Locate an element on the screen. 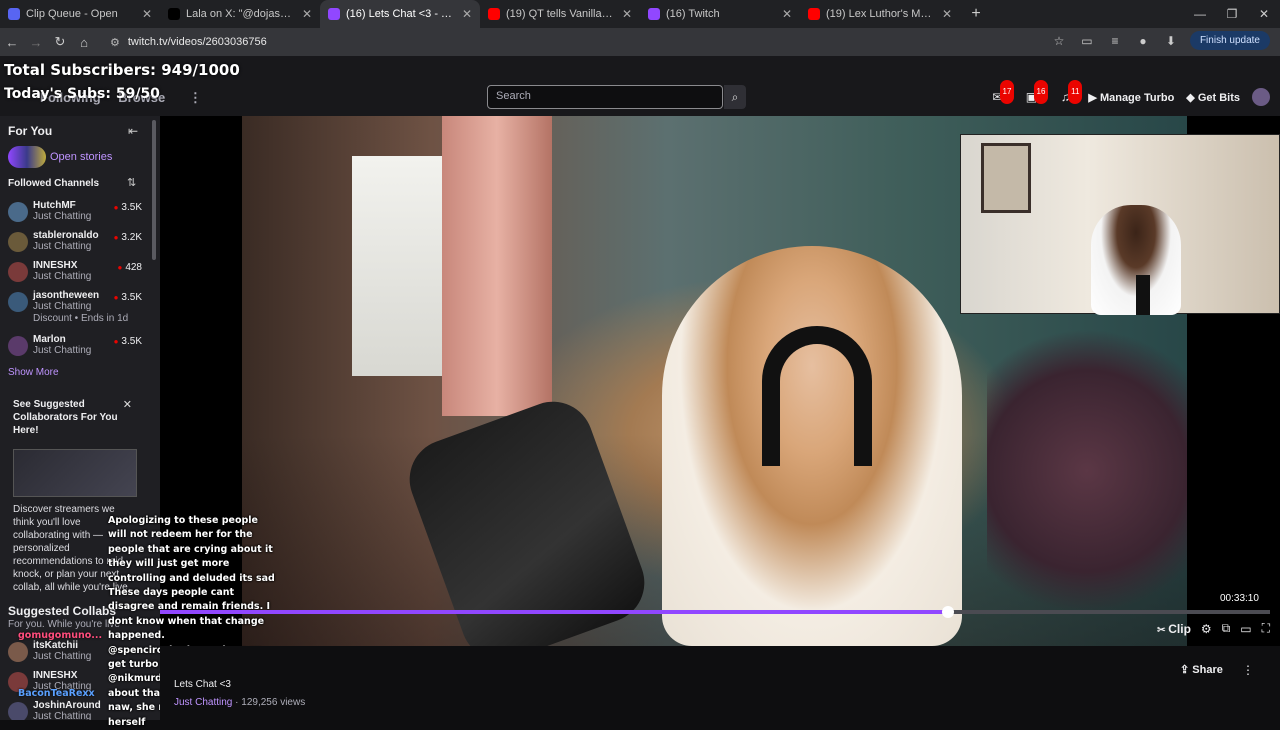  notification-count: 11 is located at coordinates (1075, 92).